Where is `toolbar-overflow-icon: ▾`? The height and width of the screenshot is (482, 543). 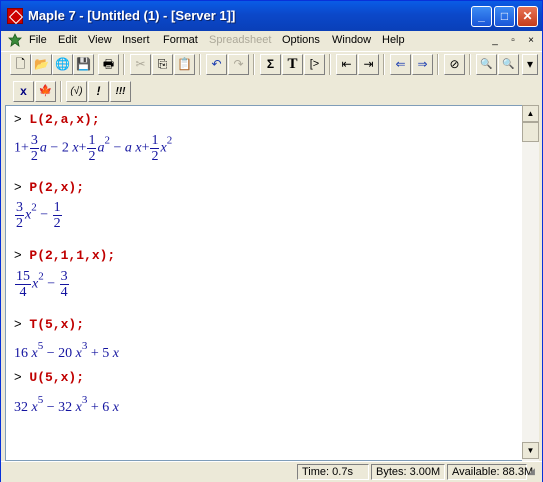 toolbar-overflow-icon: ▾ is located at coordinates (530, 64).